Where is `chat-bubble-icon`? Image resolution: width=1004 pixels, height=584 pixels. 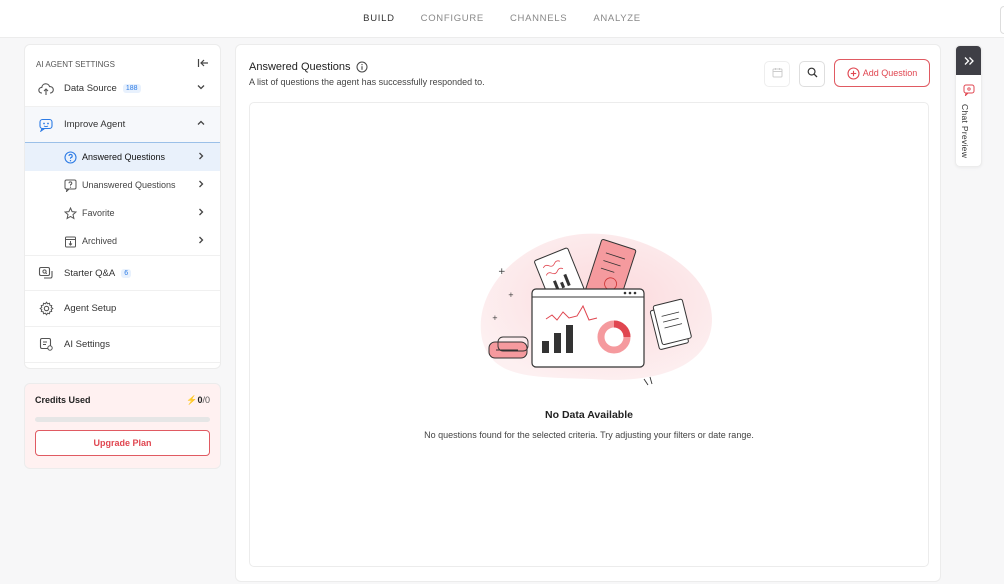
chat-bubble-icon is located at coordinates (969, 90).